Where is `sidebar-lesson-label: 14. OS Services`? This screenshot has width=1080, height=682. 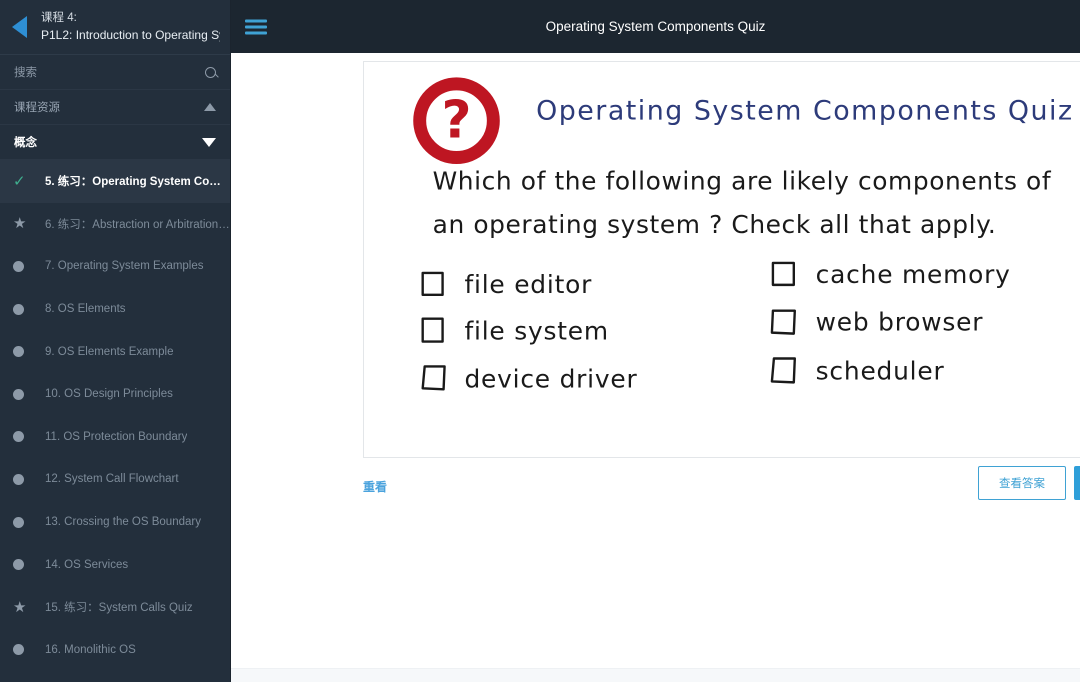
sidebar-lesson-label: 14. OS Services is located at coordinates (87, 564).